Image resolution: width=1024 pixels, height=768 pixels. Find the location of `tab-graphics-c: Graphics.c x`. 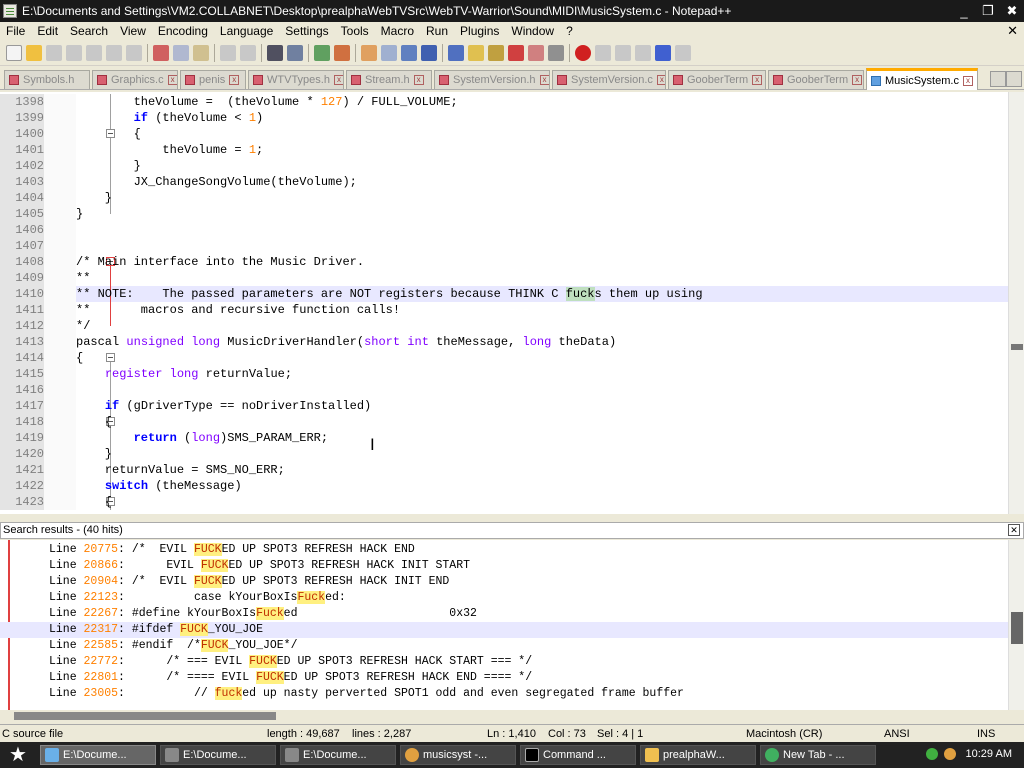

tab-graphics-c: Graphics.c x is located at coordinates (135, 79).